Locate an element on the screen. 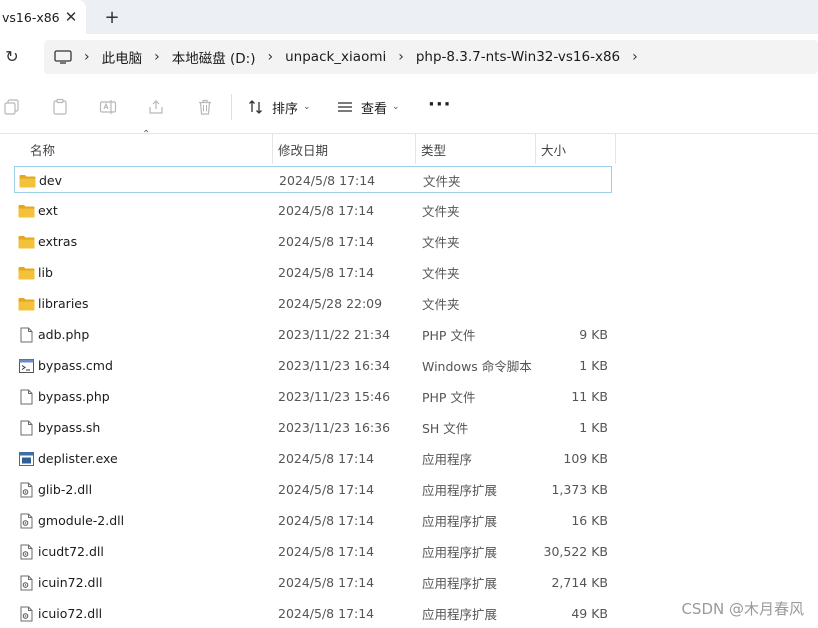 The image size is (818, 628). refresh-icon: ↻ is located at coordinates (12, 56).